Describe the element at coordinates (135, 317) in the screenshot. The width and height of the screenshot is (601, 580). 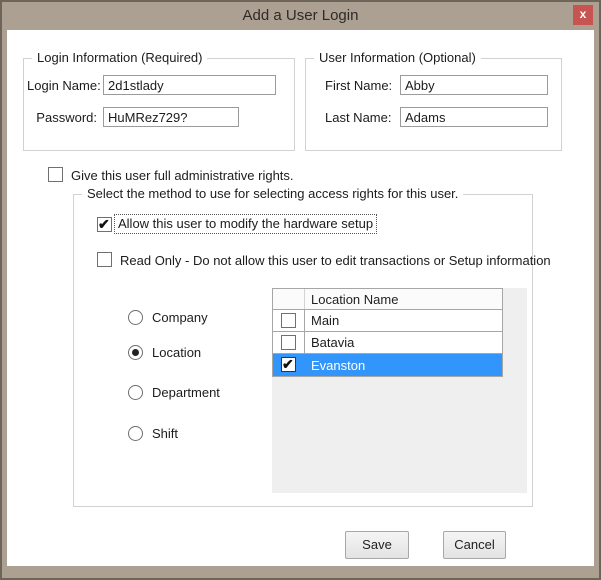
I see `radio-company-icon` at that location.